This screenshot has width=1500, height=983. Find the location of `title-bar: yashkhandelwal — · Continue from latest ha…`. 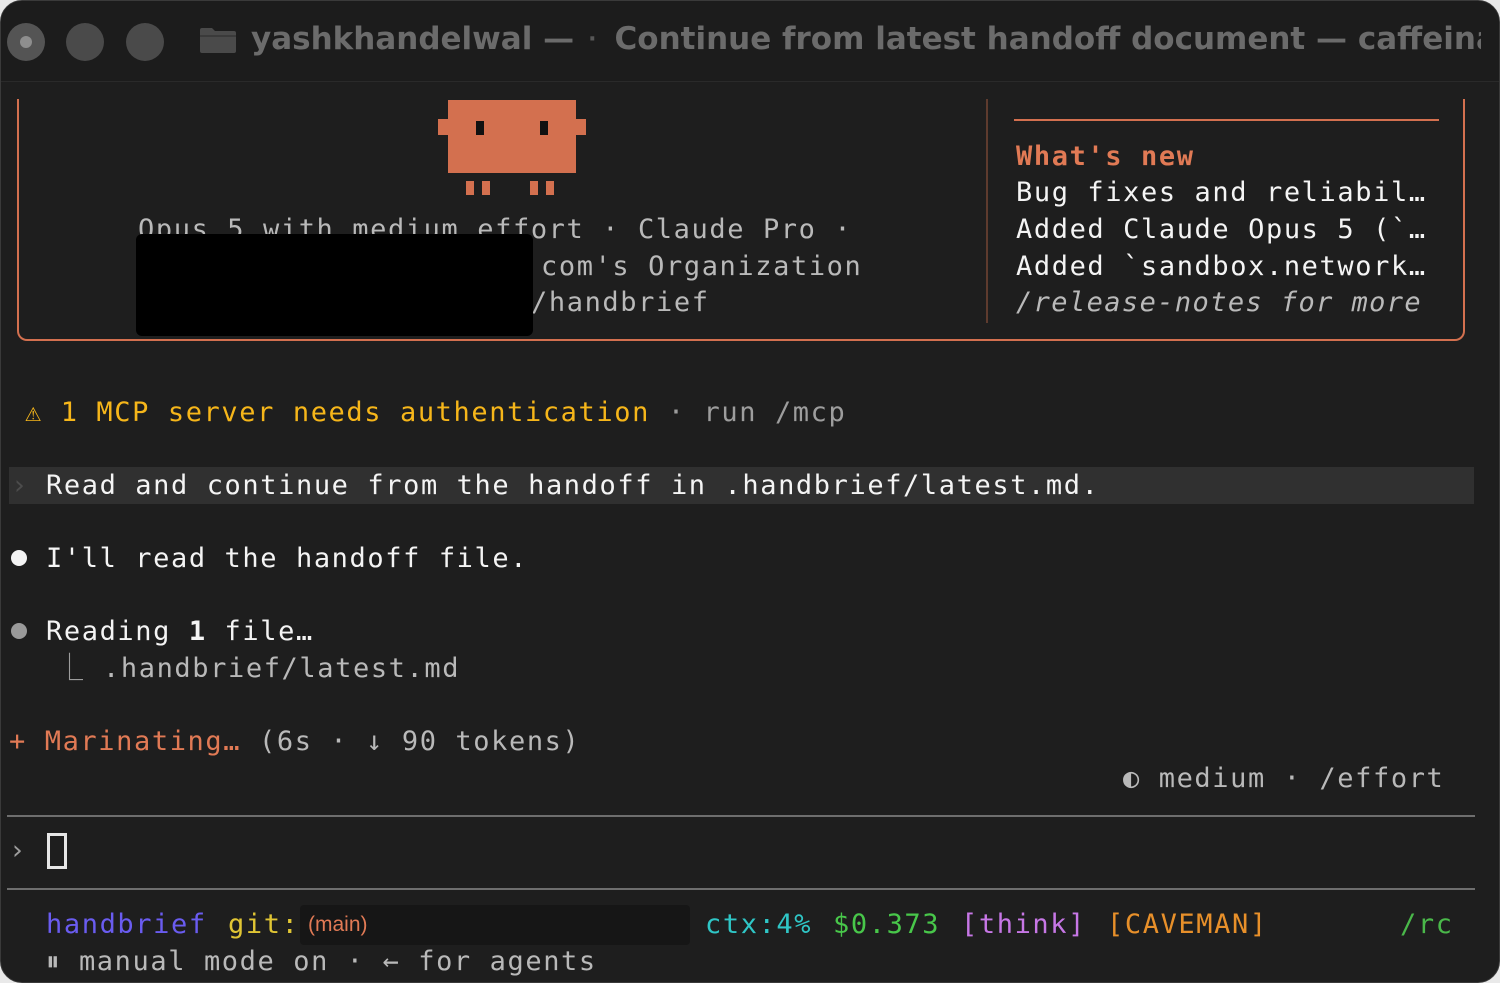

title-bar: yashkhandelwal — · Continue from latest ha… is located at coordinates (750, 41).